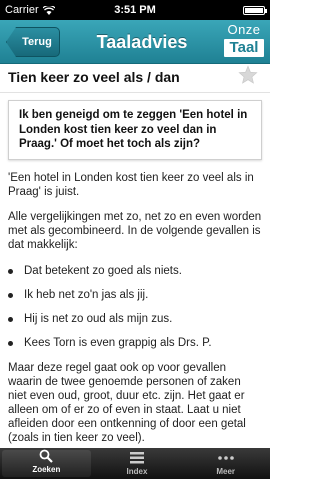  I want to click on tab-zoeken: Zoeken, so click(46, 463).